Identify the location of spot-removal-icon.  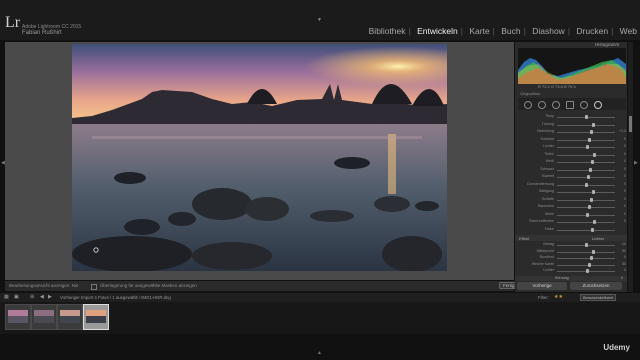
(542, 105).